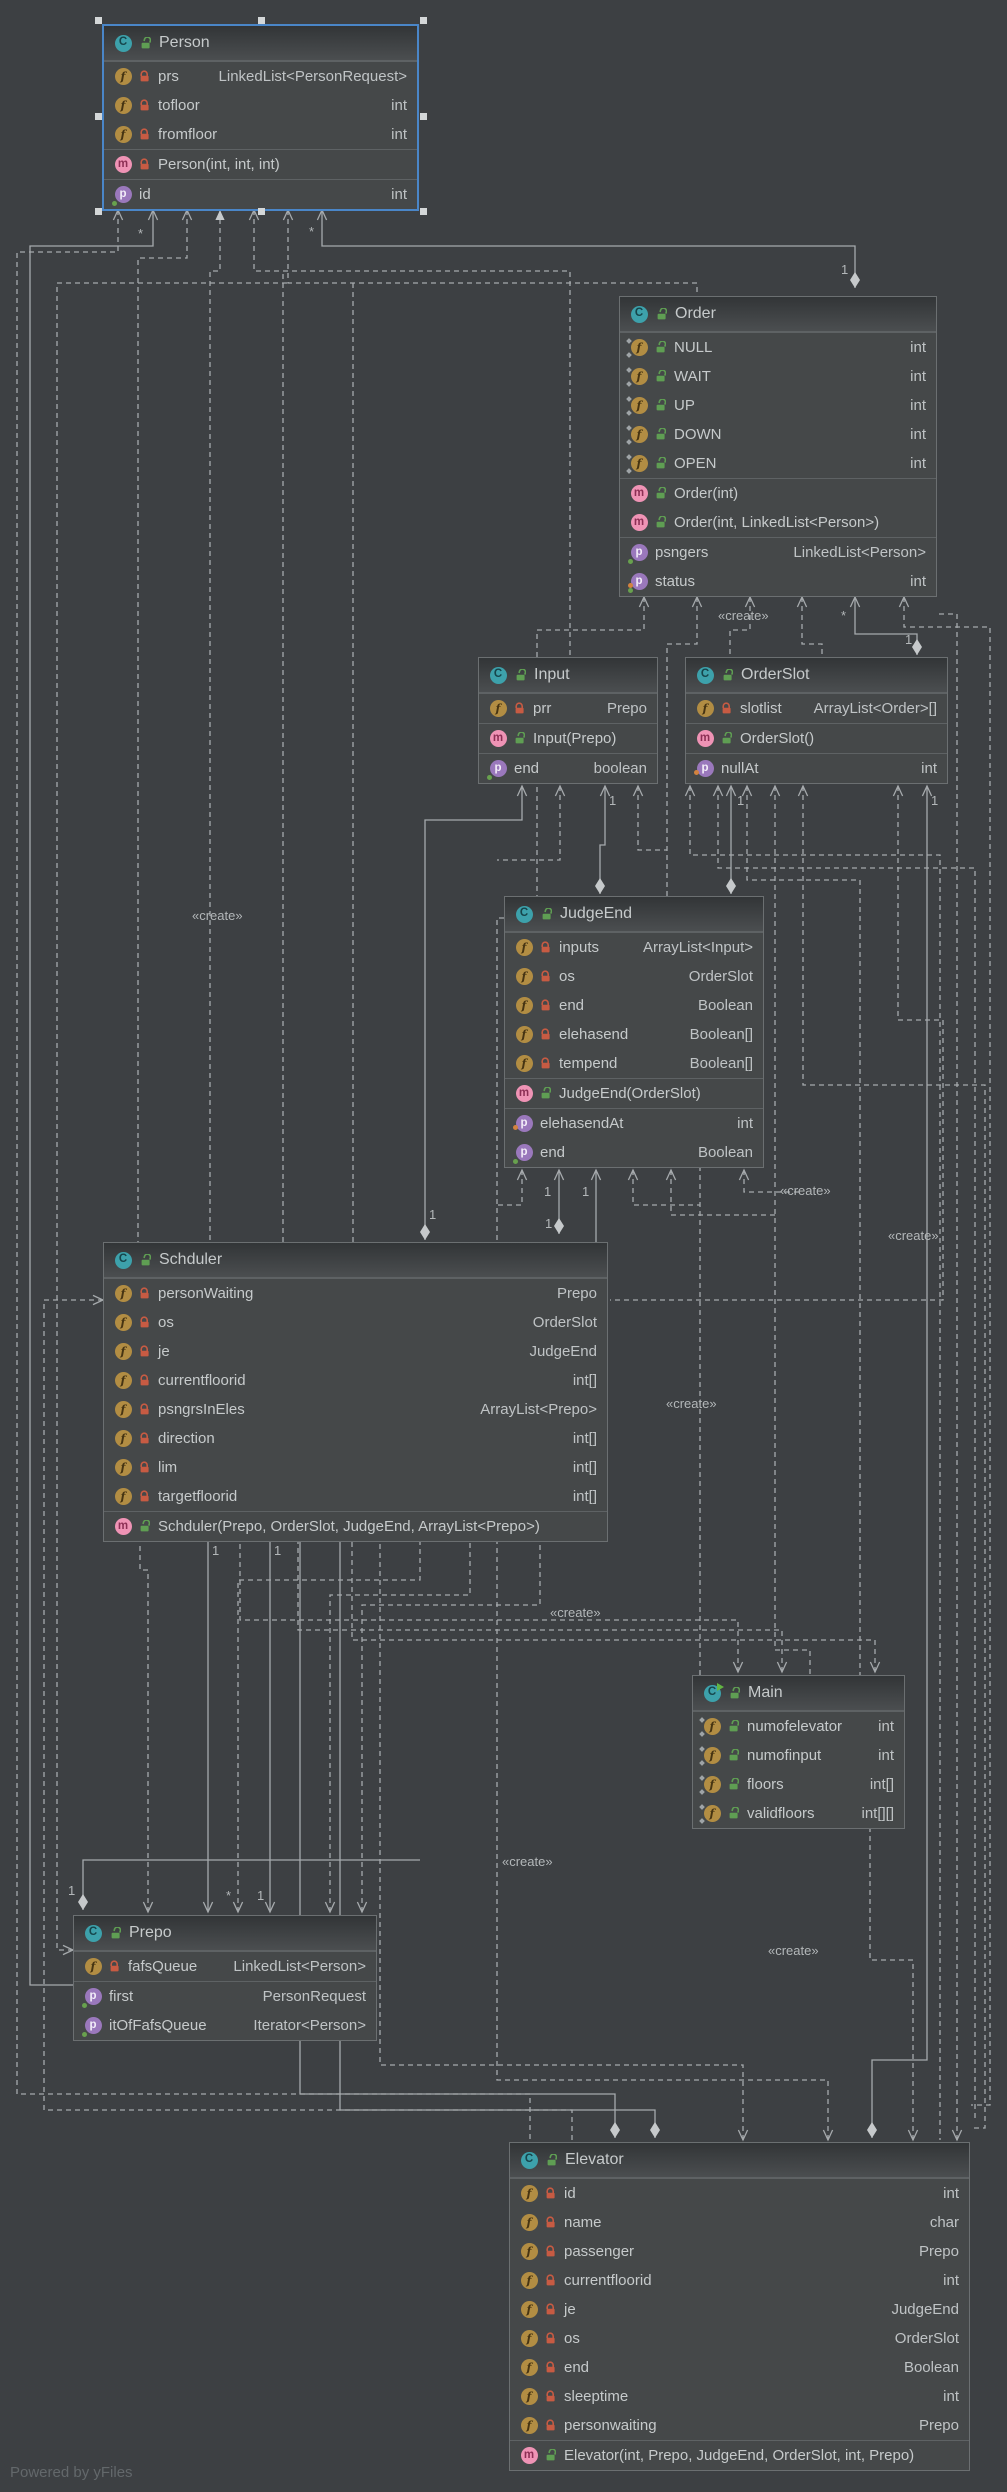 The height and width of the screenshot is (2492, 1007). What do you see at coordinates (798, 1693) in the screenshot?
I see `class-header: C Main` at bounding box center [798, 1693].